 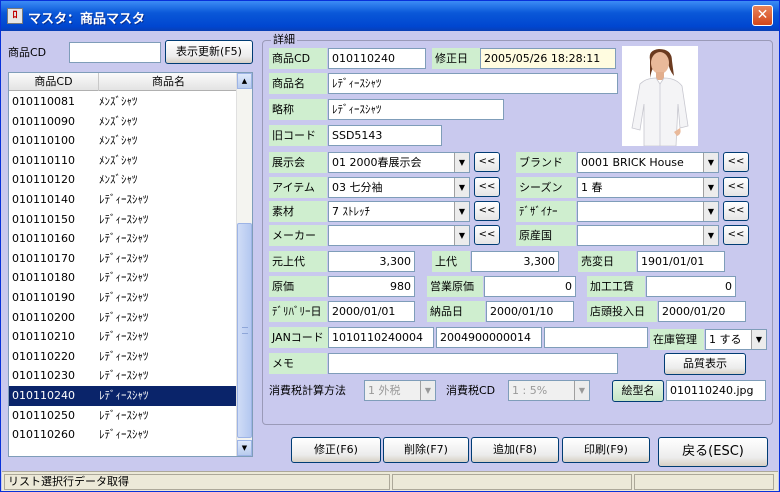 I want to click on maker-back-button: <<, so click(x=487, y=235).